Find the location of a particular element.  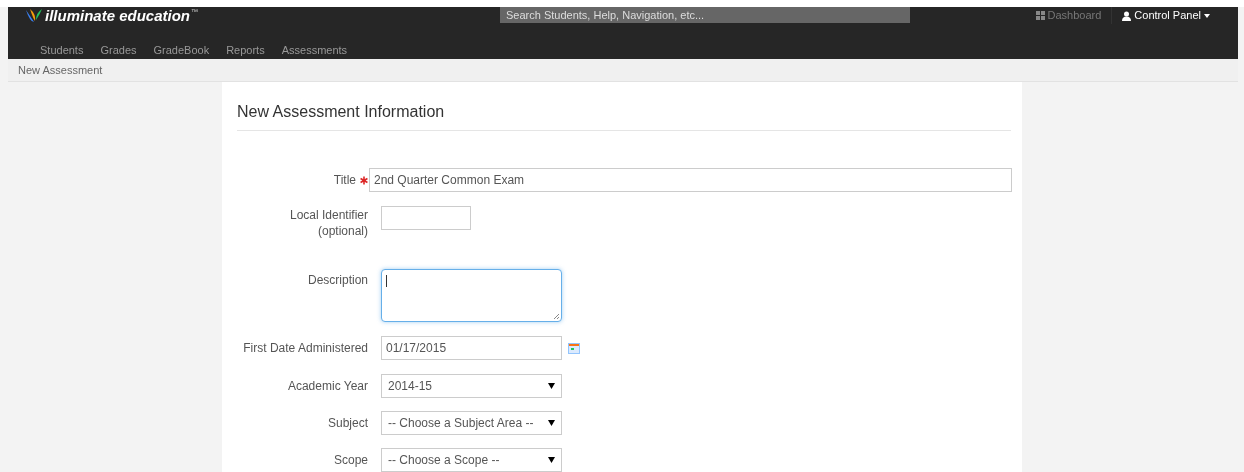

select-dropdown: -- Choose a Scope -- is located at coordinates (471, 460).